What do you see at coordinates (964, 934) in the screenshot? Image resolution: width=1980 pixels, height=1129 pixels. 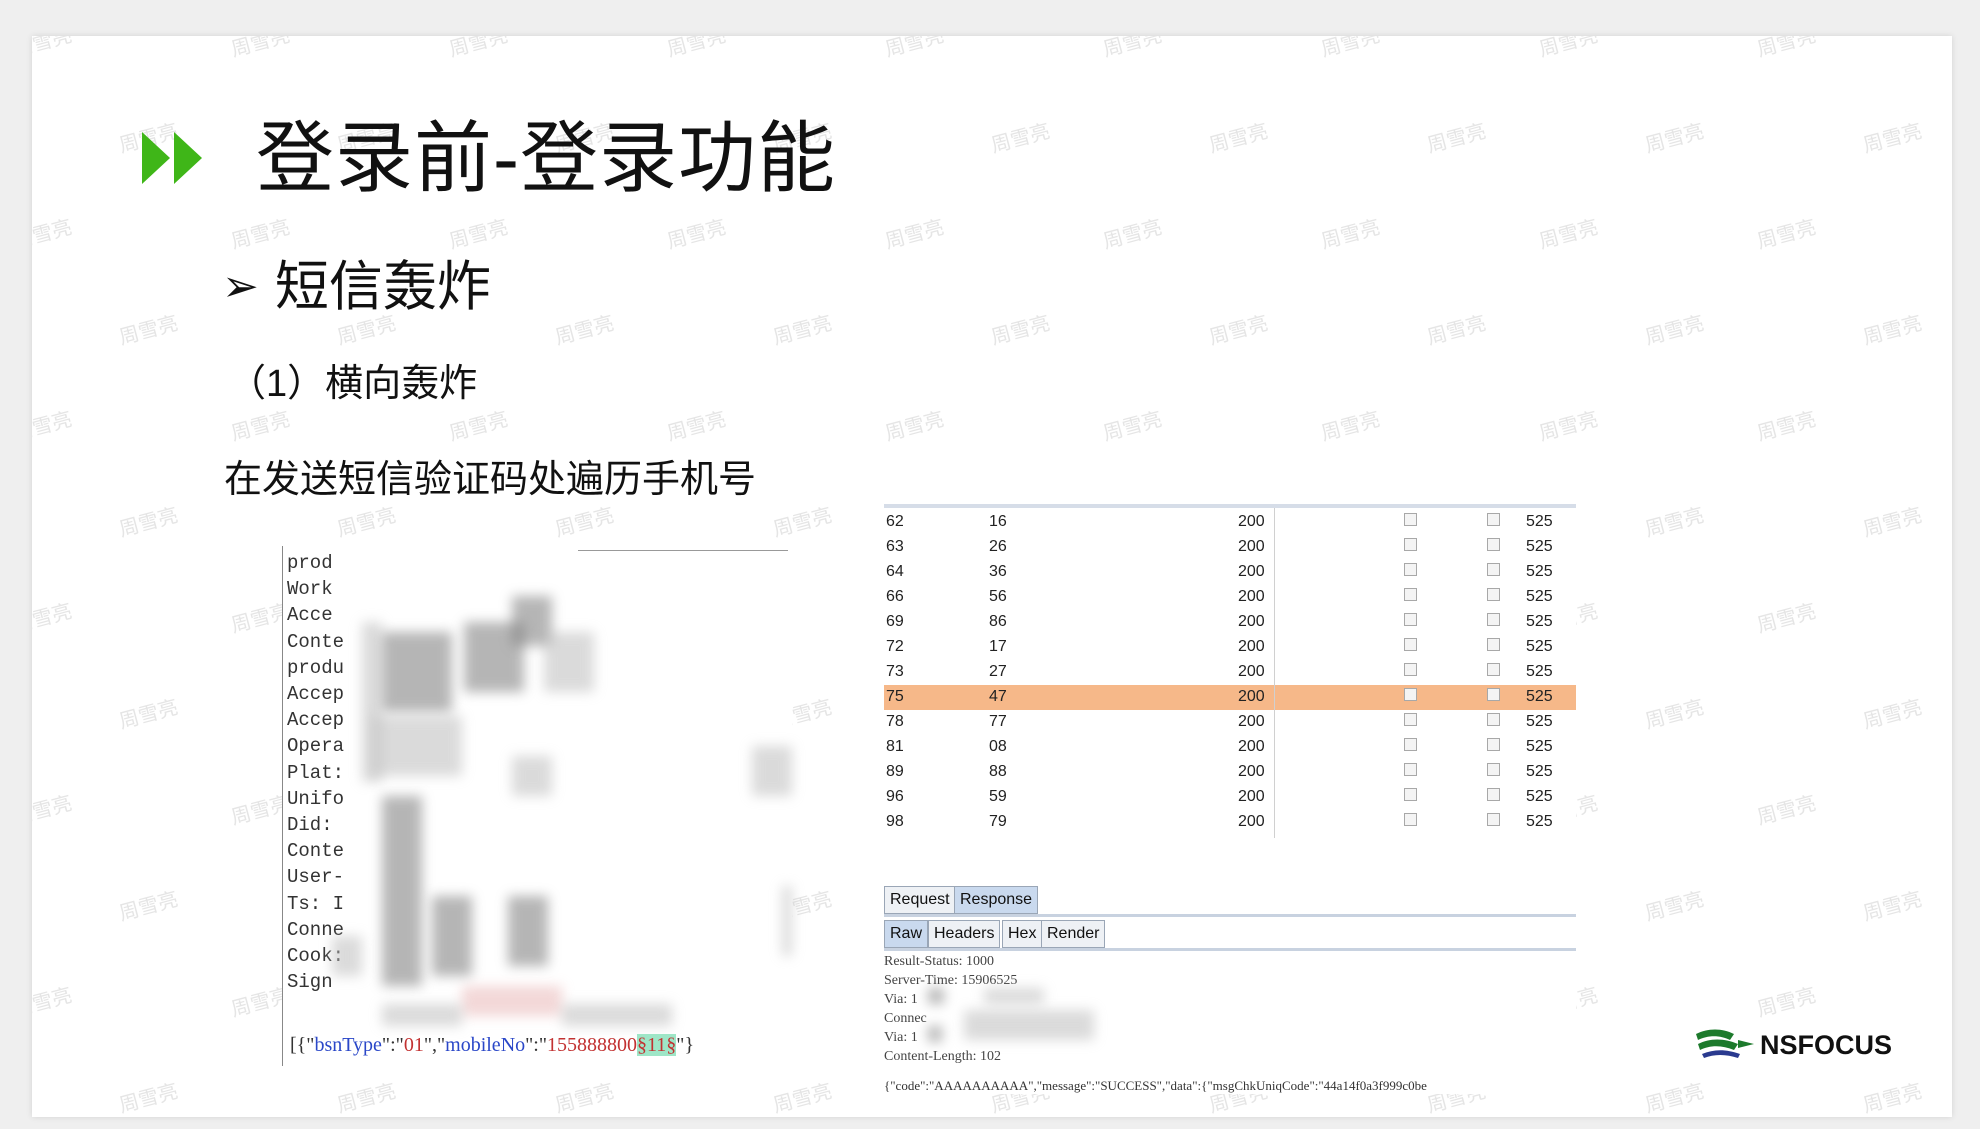 I see `tab-headers: Headers` at bounding box center [964, 934].